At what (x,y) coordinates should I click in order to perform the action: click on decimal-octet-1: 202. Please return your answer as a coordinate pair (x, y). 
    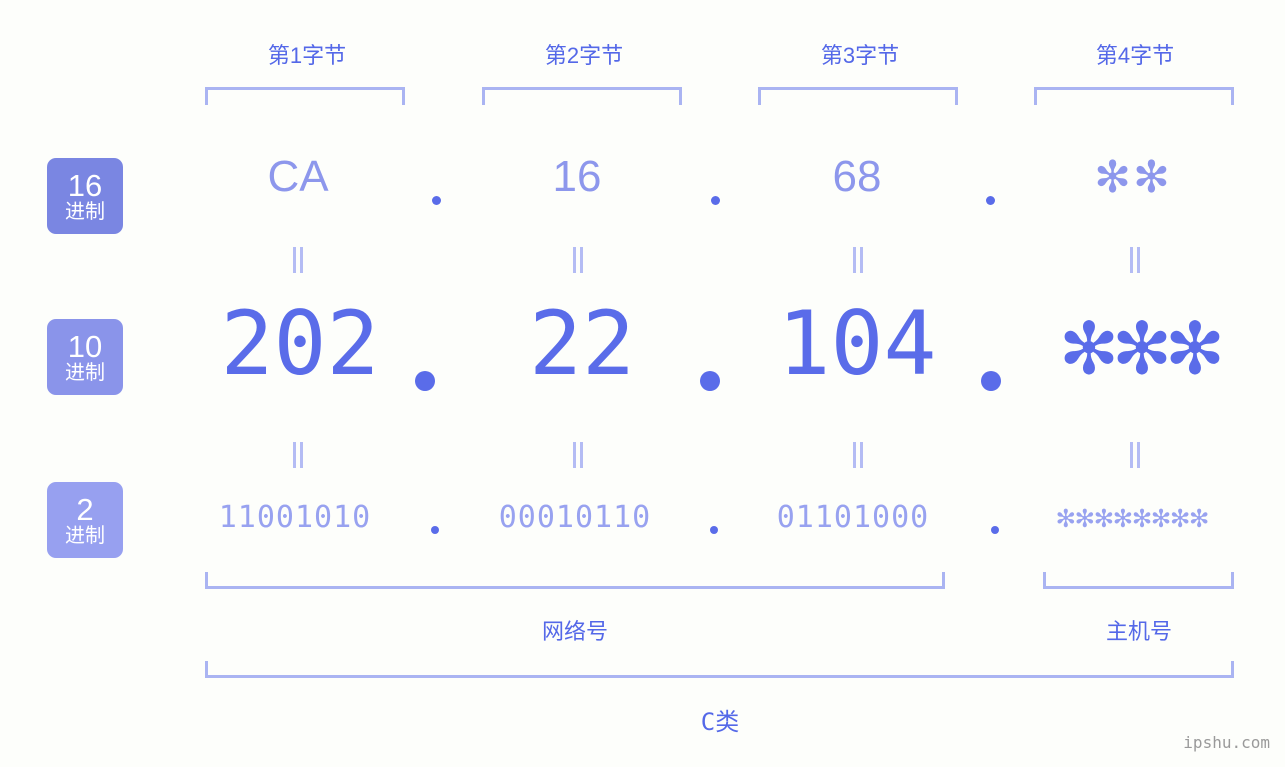
    Looking at the image, I should click on (300, 343).